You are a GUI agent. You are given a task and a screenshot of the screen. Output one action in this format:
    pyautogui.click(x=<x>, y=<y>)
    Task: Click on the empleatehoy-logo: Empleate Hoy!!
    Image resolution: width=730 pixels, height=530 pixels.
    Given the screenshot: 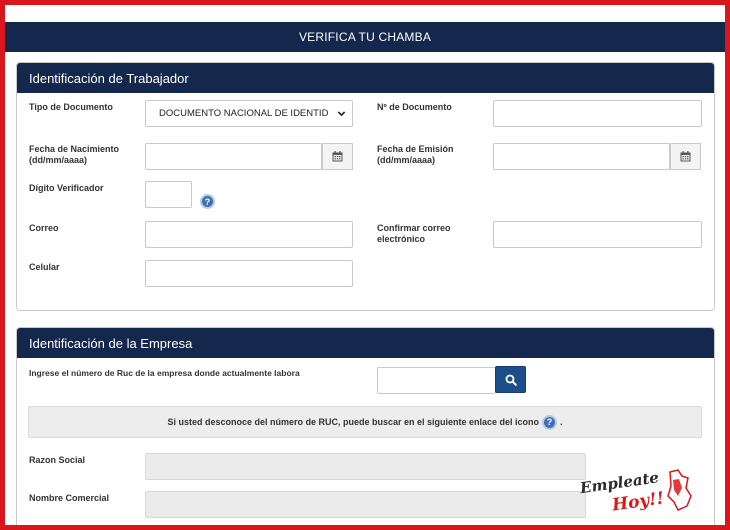 What is the action you would take?
    pyautogui.click(x=635, y=491)
    